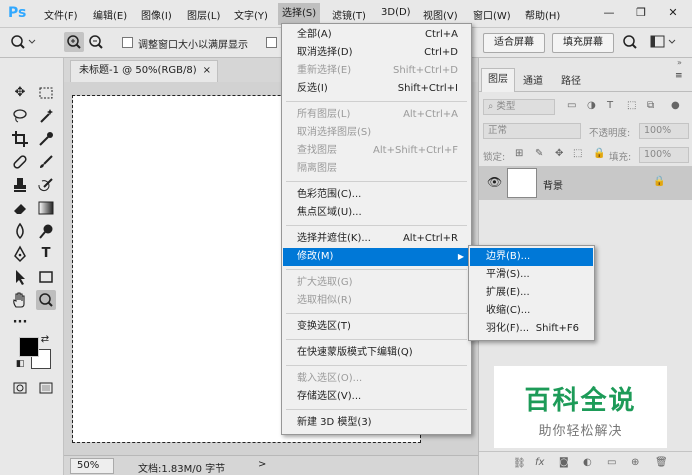 Image resolution: width=692 pixels, height=475 pixels. Describe the element at coordinates (631, 105) in the screenshot. I see `filter-shape-icon: ⬚` at that location.